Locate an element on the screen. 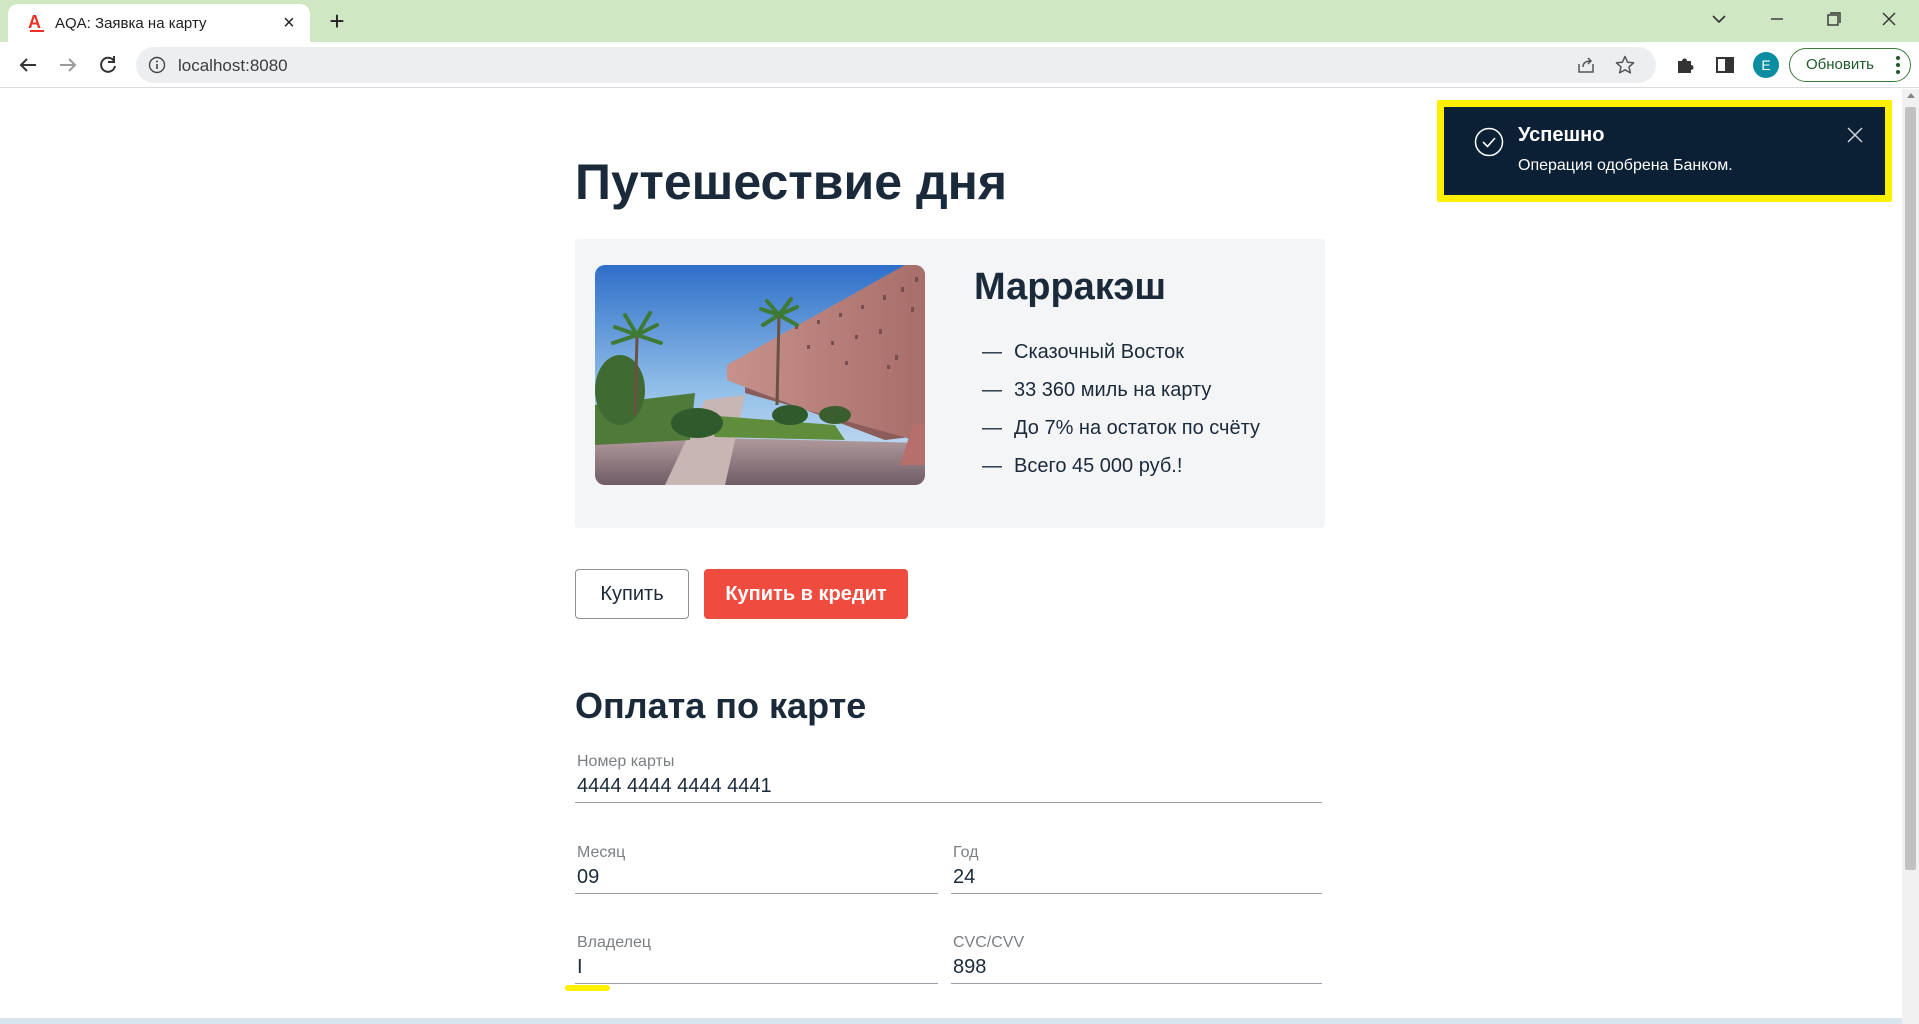 This screenshot has width=1919, height=1024. tab-close-icon: × is located at coordinates (289, 23).